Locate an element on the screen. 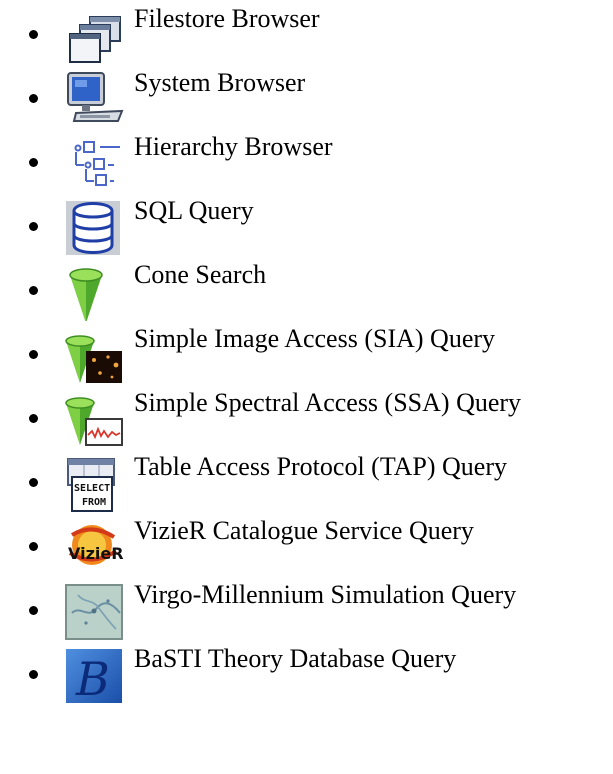  list-item-sia-query: Simple Image Access (SIA) Query is located at coordinates (306, 351).